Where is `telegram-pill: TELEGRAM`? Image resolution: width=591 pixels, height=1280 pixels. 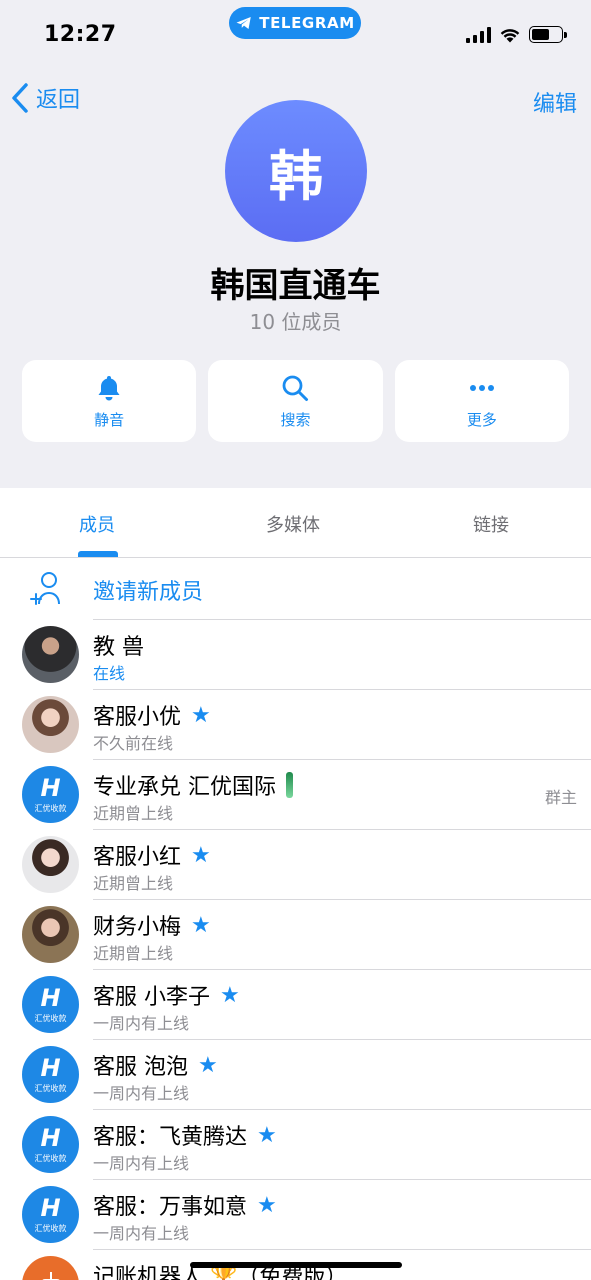 telegram-pill: TELEGRAM is located at coordinates (295, 23).